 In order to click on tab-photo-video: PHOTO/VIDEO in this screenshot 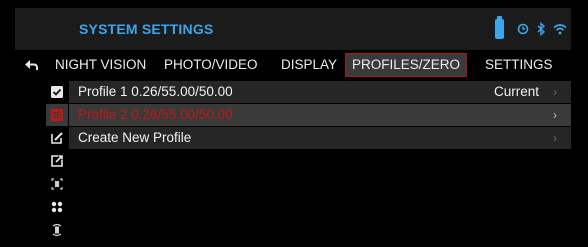, I will do `click(211, 65)`.